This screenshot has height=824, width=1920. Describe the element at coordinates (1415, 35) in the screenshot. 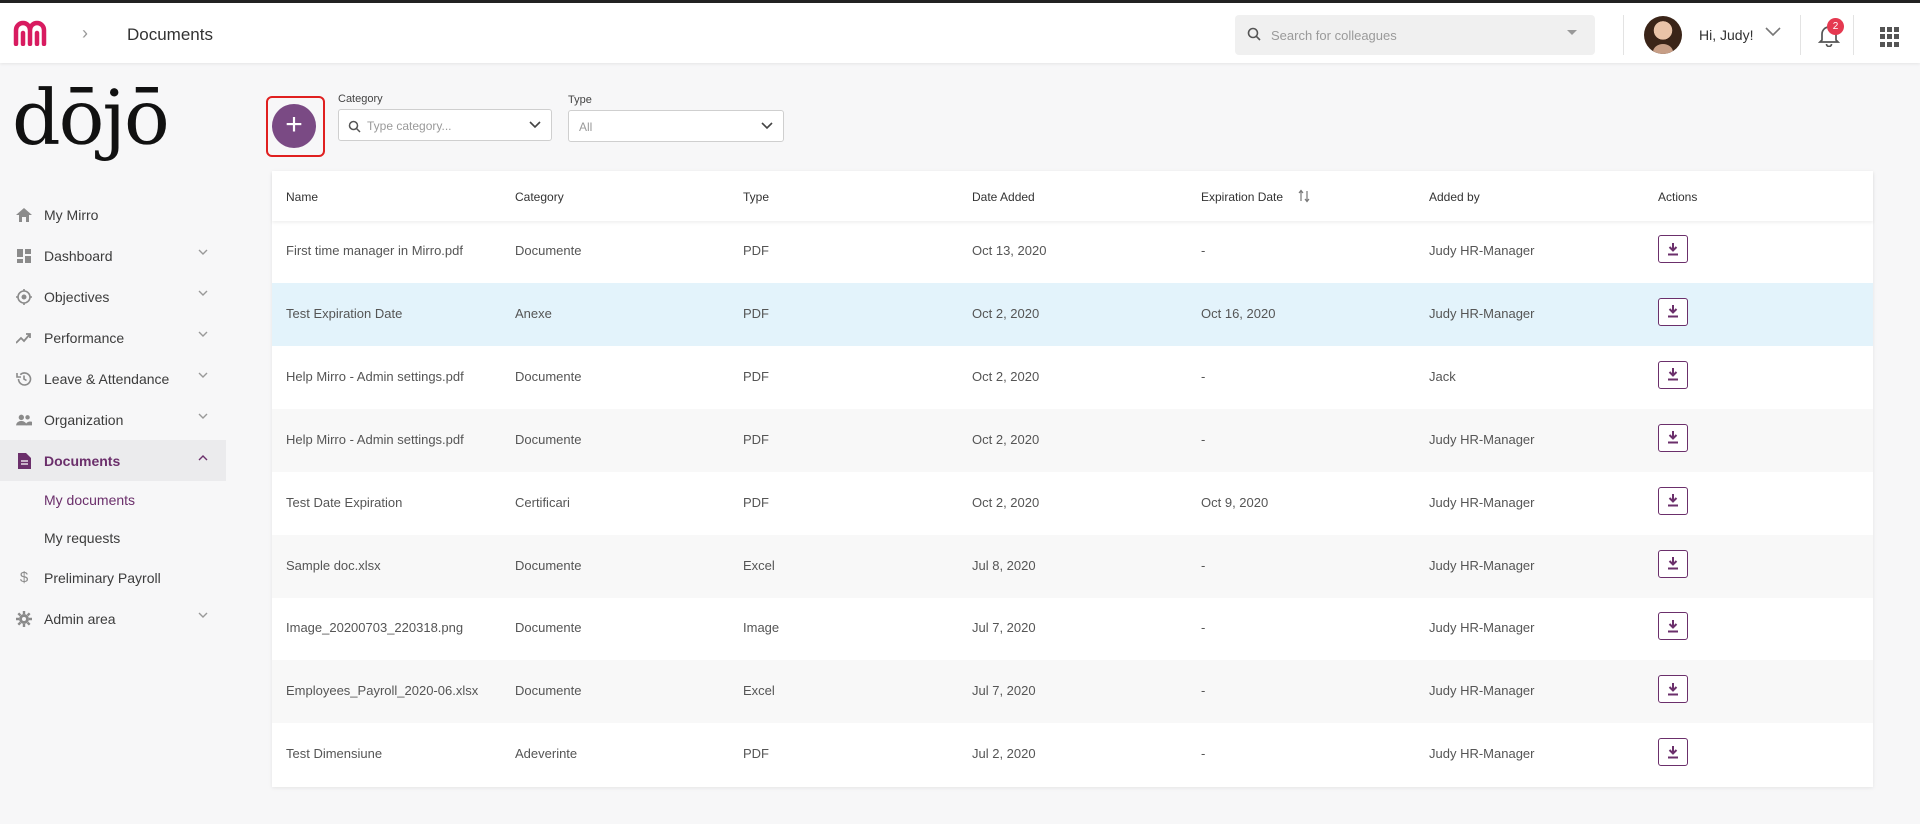

I see `colleague-search: Search for colleagues` at that location.